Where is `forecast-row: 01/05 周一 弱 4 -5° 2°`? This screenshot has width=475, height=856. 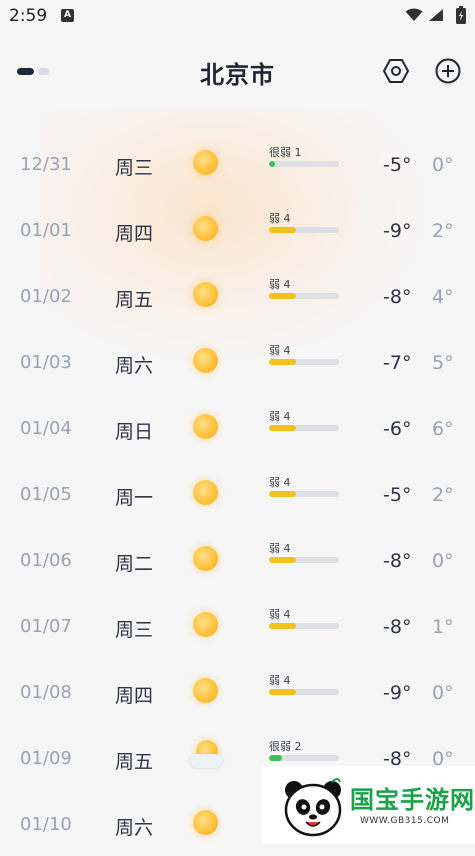 forecast-row: 01/05 周一 弱 4 -5° 2° is located at coordinates (237, 493).